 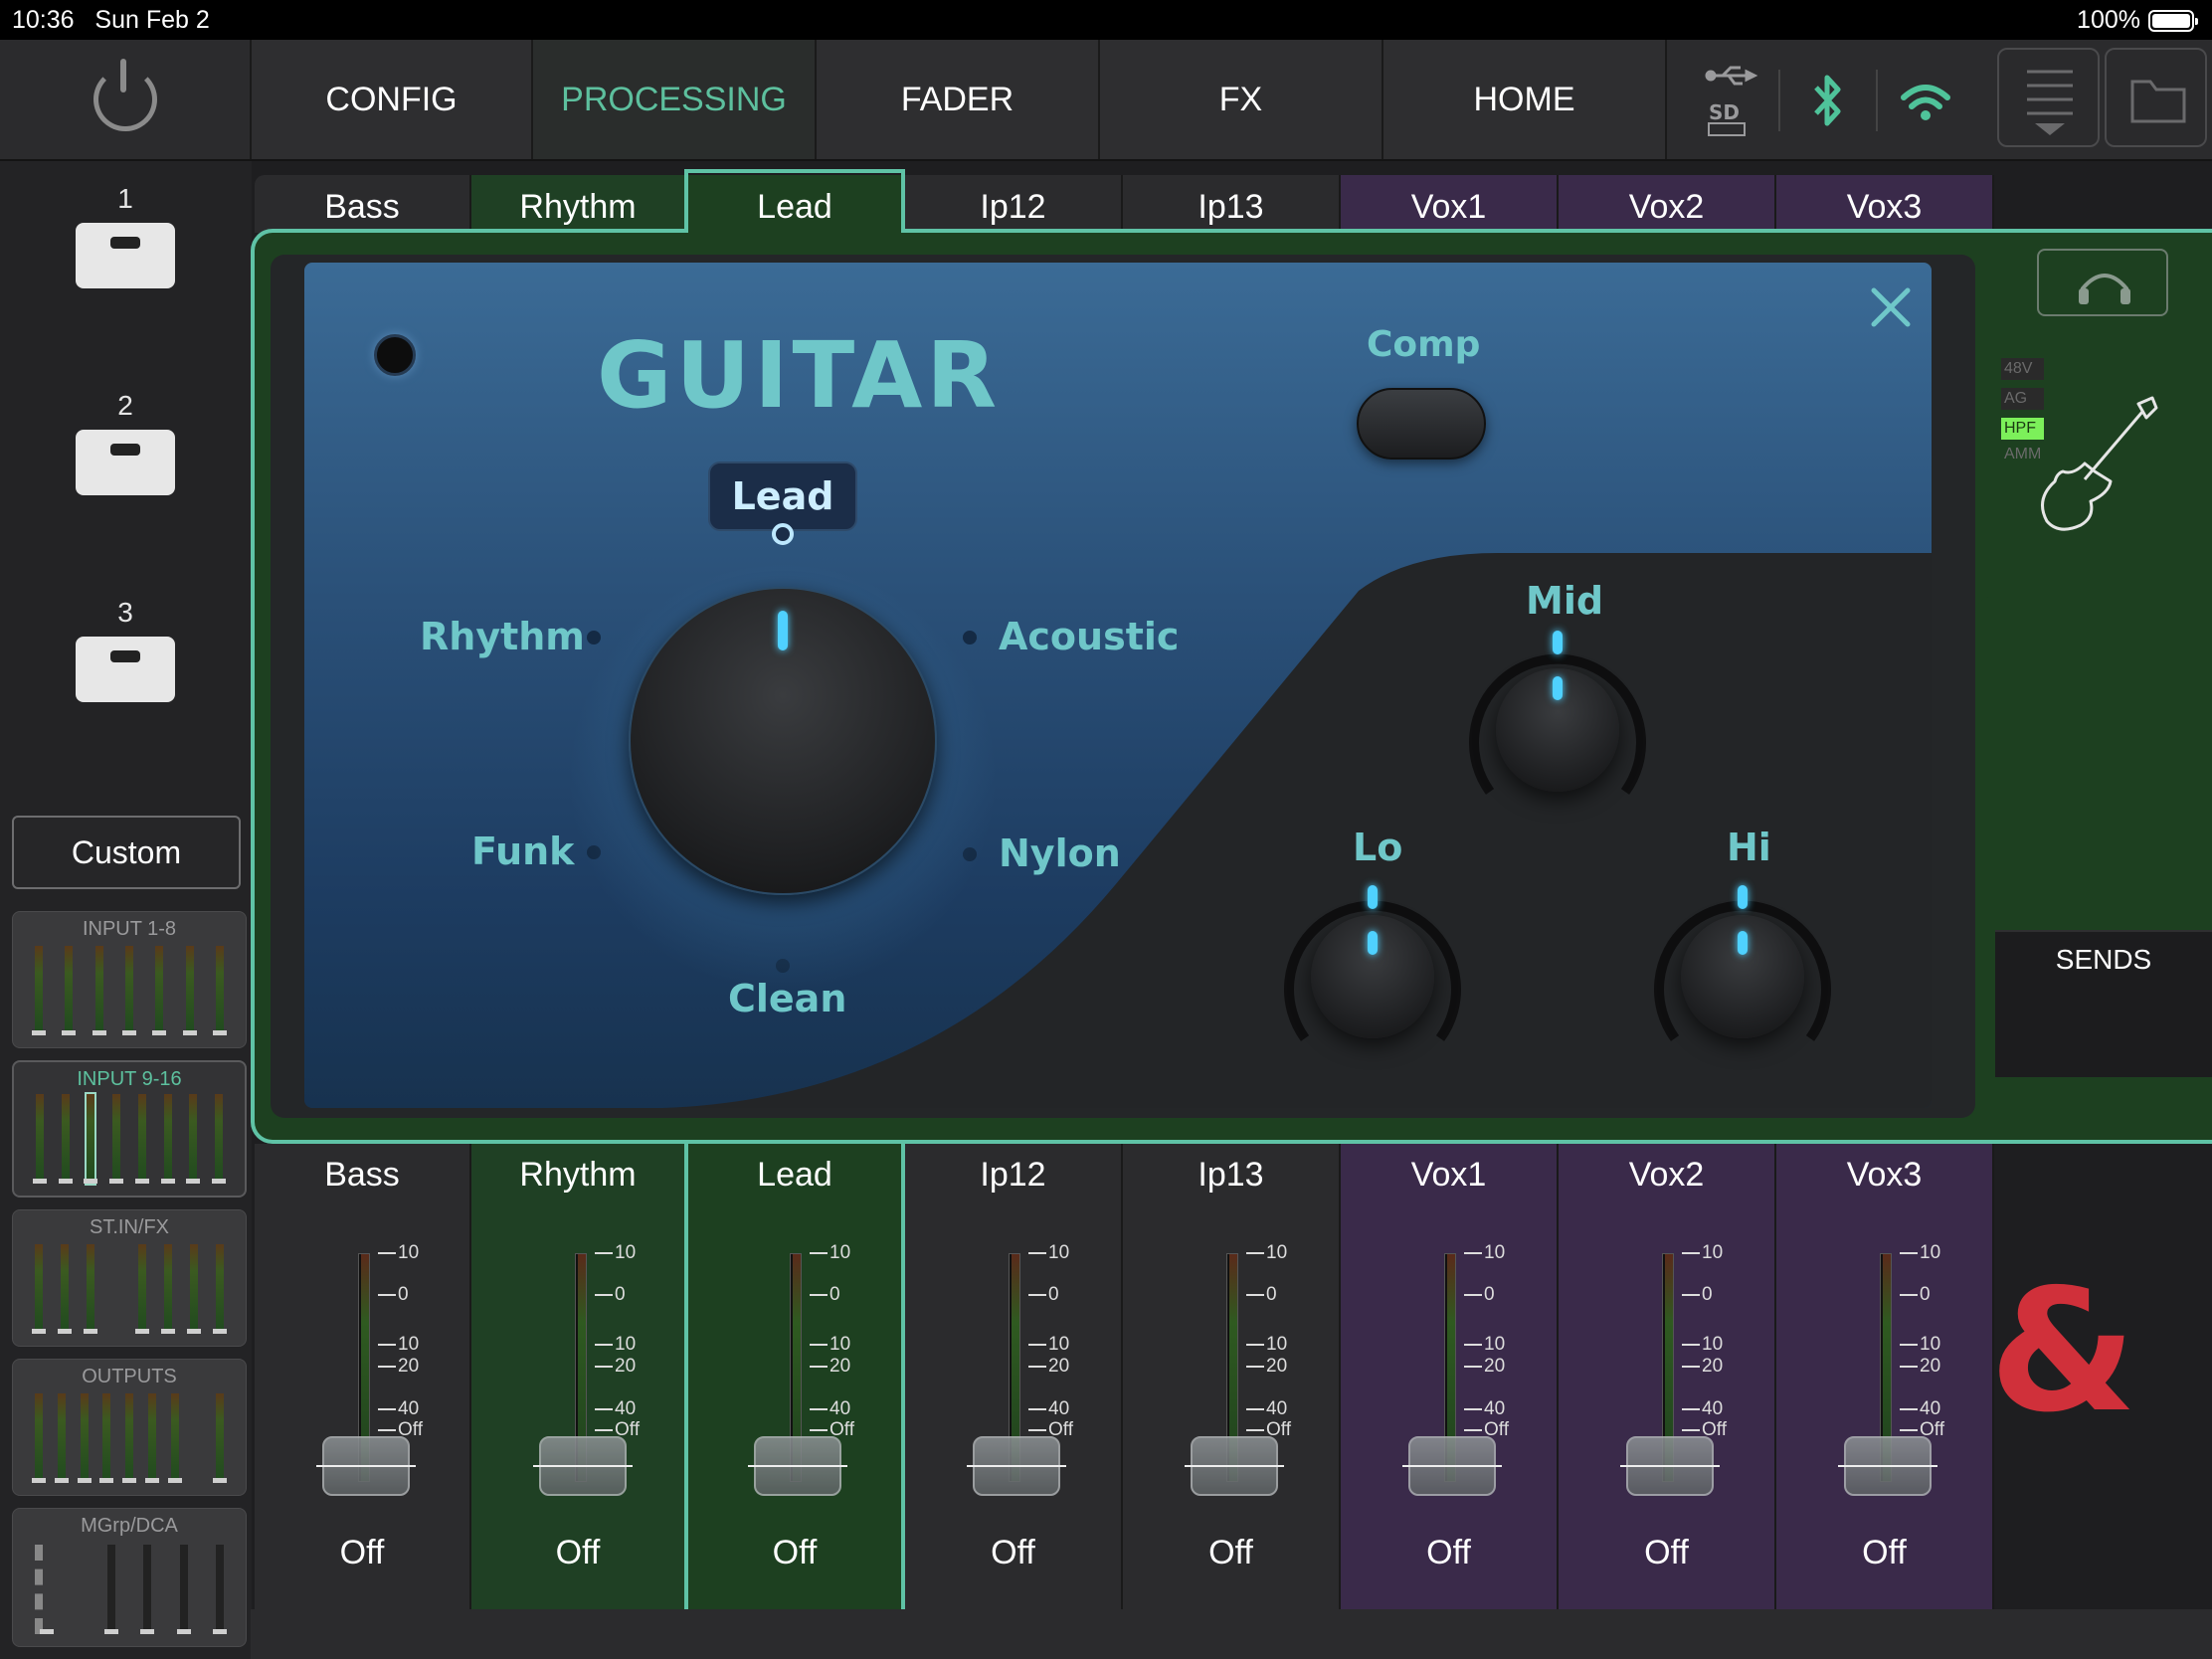 I want to click on menu-button, so click(x=2048, y=97).